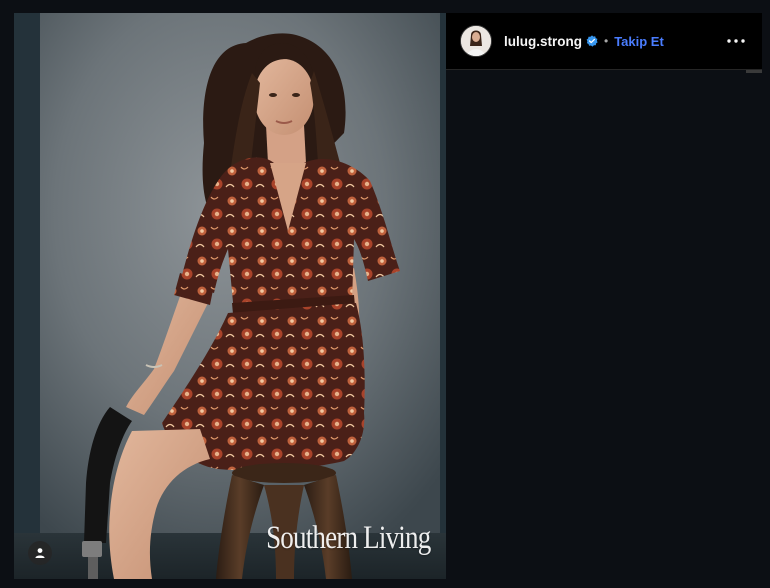 This screenshot has height=588, width=770. I want to click on magazine-watermark: Southern Living, so click(348, 538).